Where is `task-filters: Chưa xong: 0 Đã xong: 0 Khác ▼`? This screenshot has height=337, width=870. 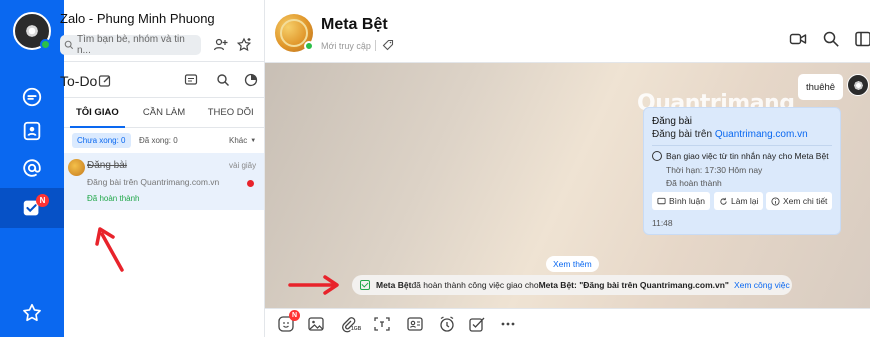
task-filters: Chưa xong: 0 Đã xong: 0 Khác ▼ is located at coordinates (164, 141).